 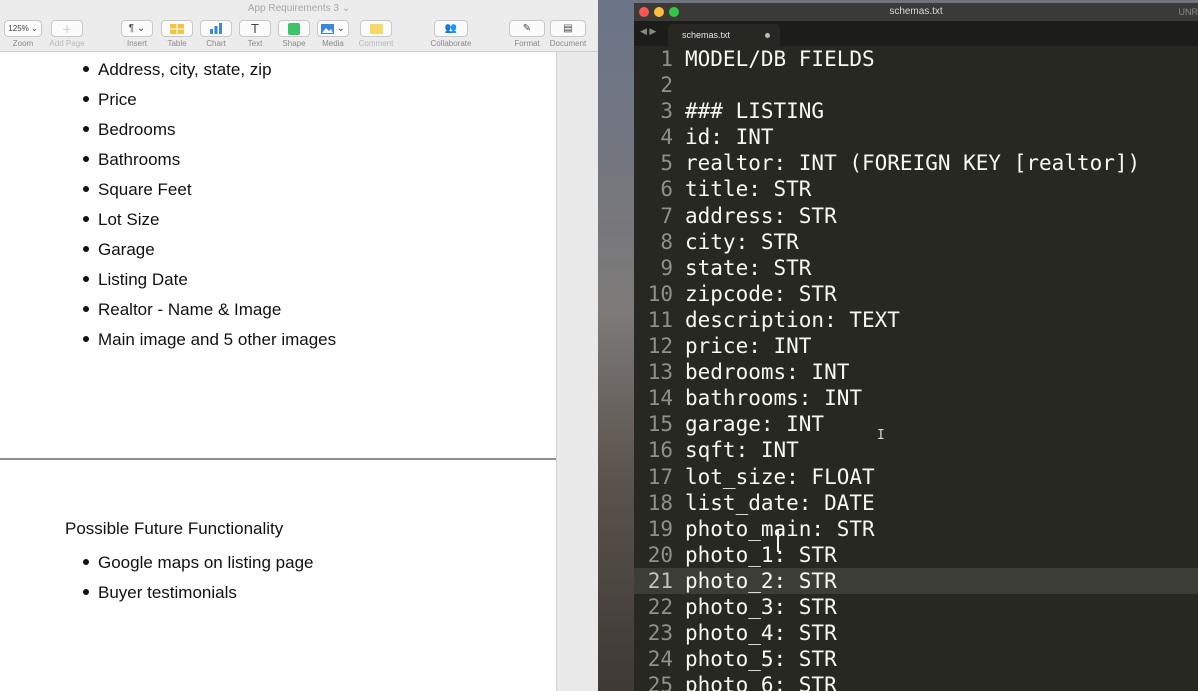 What do you see at coordinates (196, 593) in the screenshot?
I see `list-item: Buyer testimonials` at bounding box center [196, 593].